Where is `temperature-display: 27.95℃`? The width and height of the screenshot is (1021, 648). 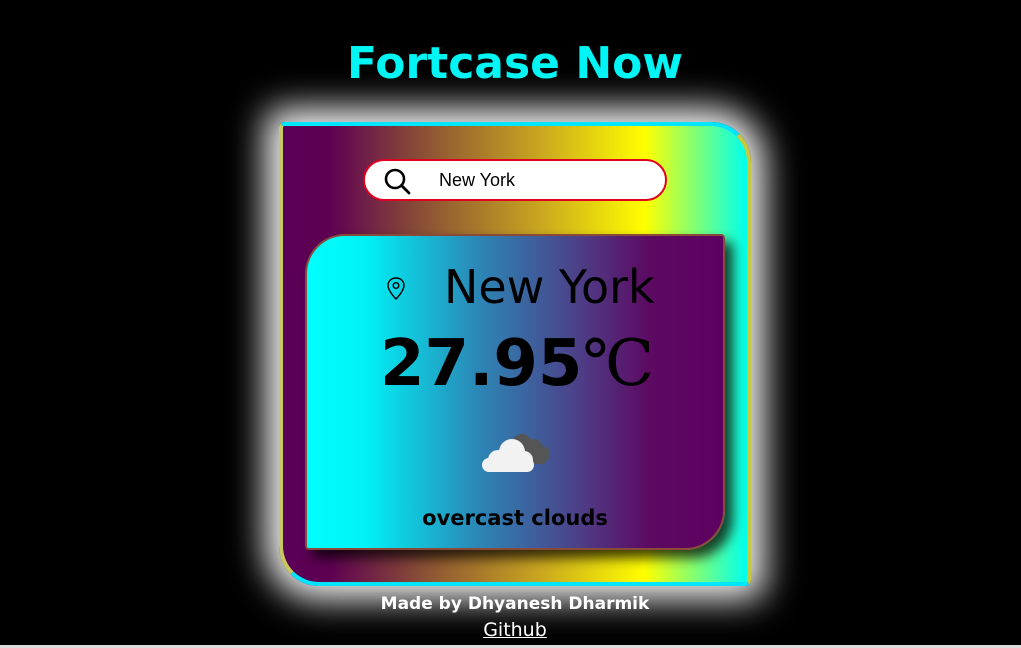
temperature-display: 27.95℃ is located at coordinates (517, 364).